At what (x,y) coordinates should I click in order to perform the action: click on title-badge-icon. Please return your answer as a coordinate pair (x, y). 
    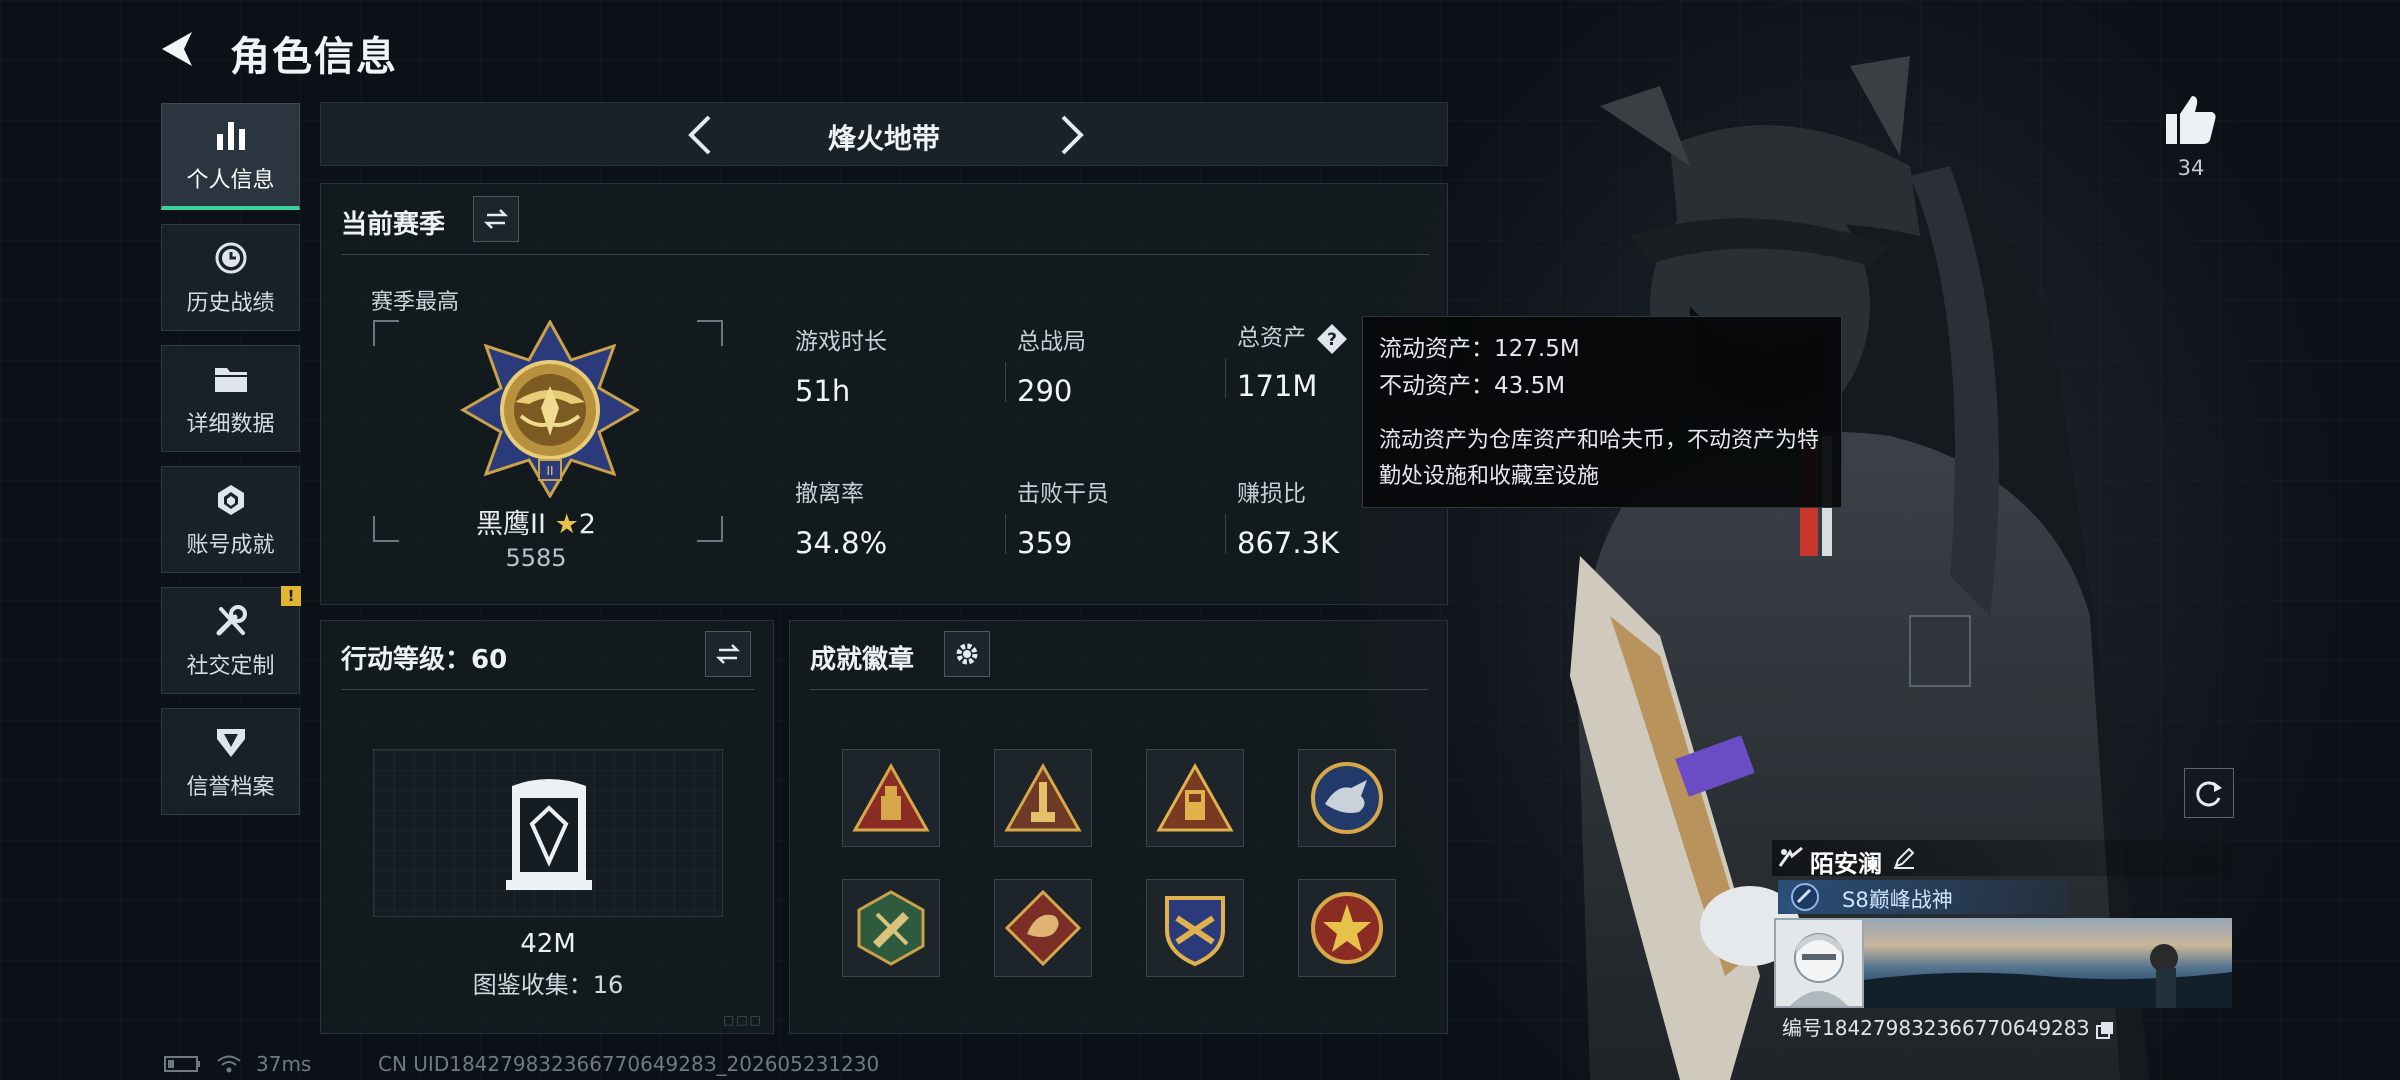
    Looking at the image, I should click on (1805, 897).